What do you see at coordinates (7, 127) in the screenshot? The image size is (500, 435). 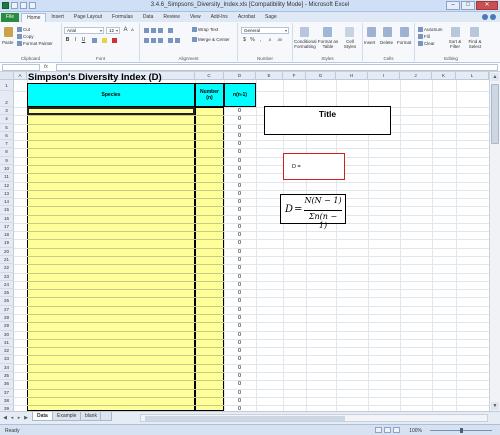 I see `row-header-5: 5` at bounding box center [7, 127].